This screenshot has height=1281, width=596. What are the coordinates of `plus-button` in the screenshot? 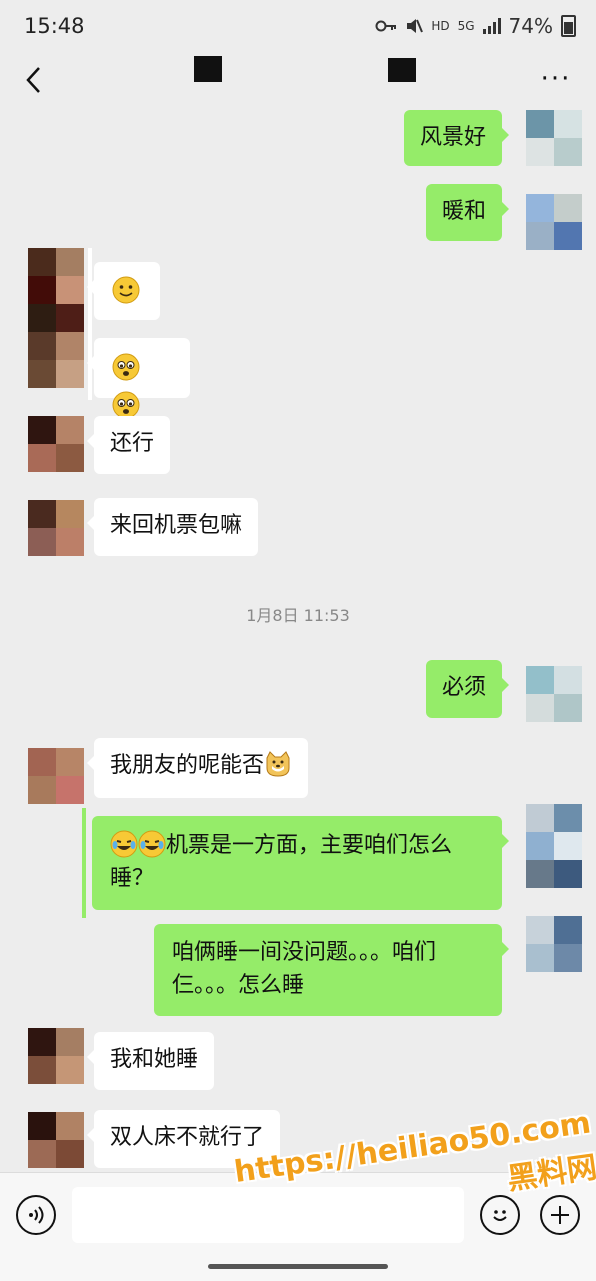 It's located at (560, 1215).